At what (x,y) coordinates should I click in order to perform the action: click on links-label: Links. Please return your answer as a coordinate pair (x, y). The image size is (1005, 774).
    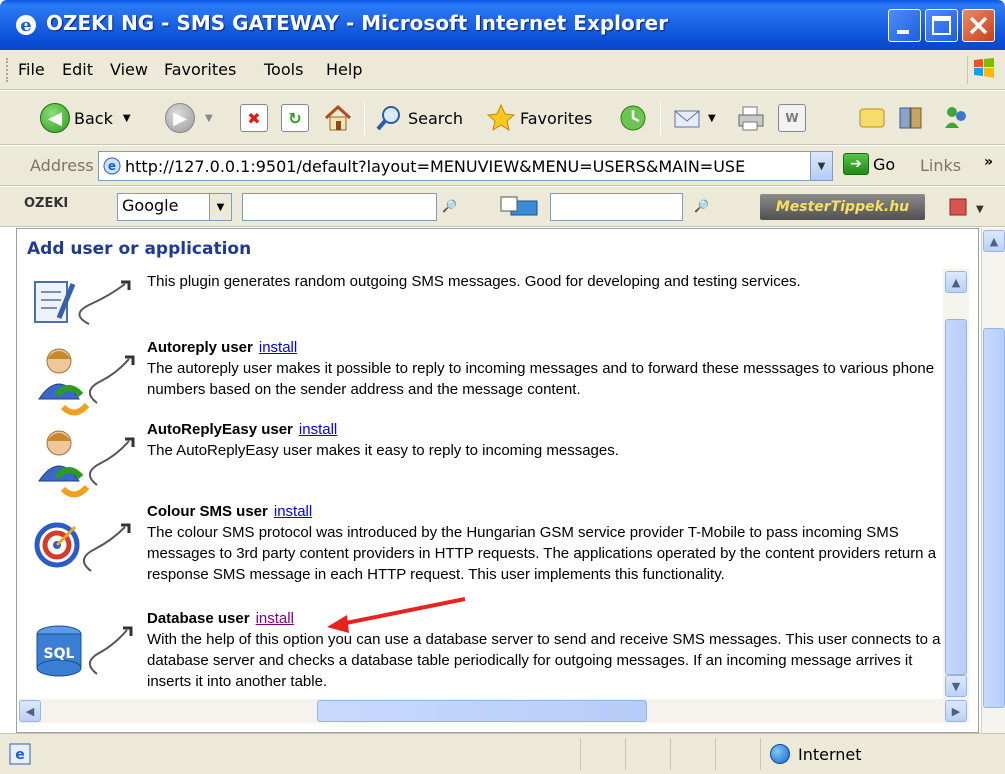
    Looking at the image, I should click on (940, 165).